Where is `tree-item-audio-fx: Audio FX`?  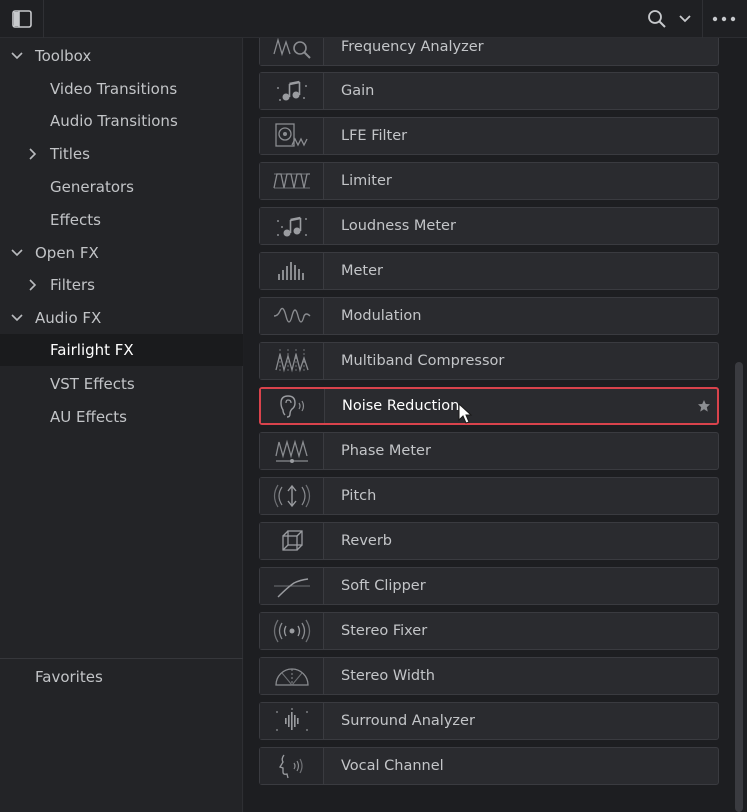
tree-item-audio-fx: Audio FX is located at coordinates (121, 318).